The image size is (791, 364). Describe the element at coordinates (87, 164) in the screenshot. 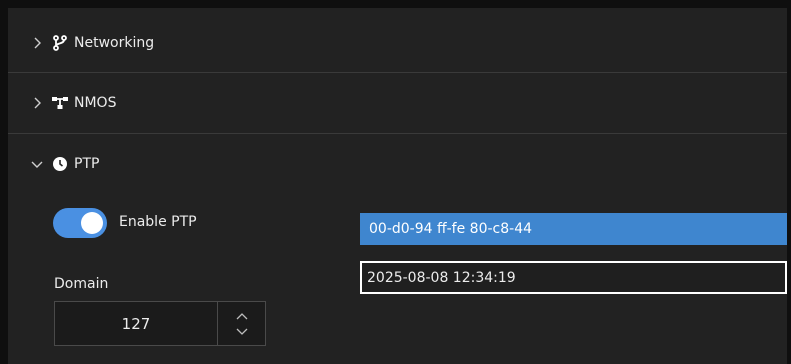

I see `section-ptp-label: PTP` at that location.